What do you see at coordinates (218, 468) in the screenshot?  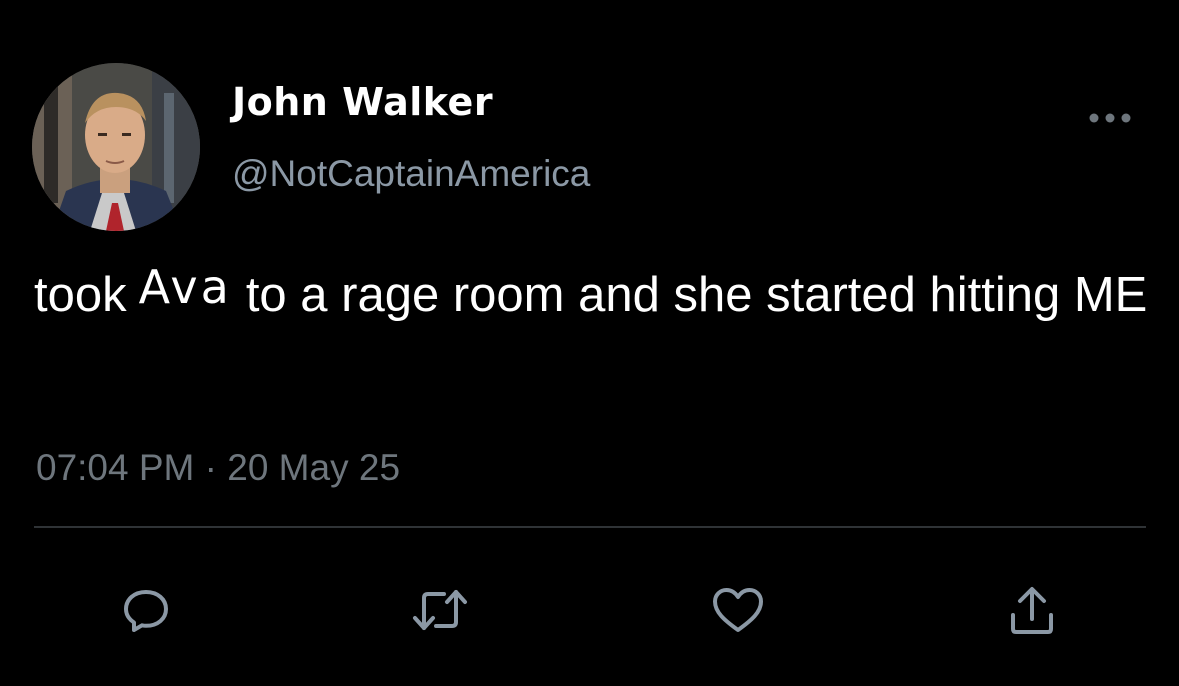 I see `tweet-timestamp: 07:04 PM · 20 May 25` at bounding box center [218, 468].